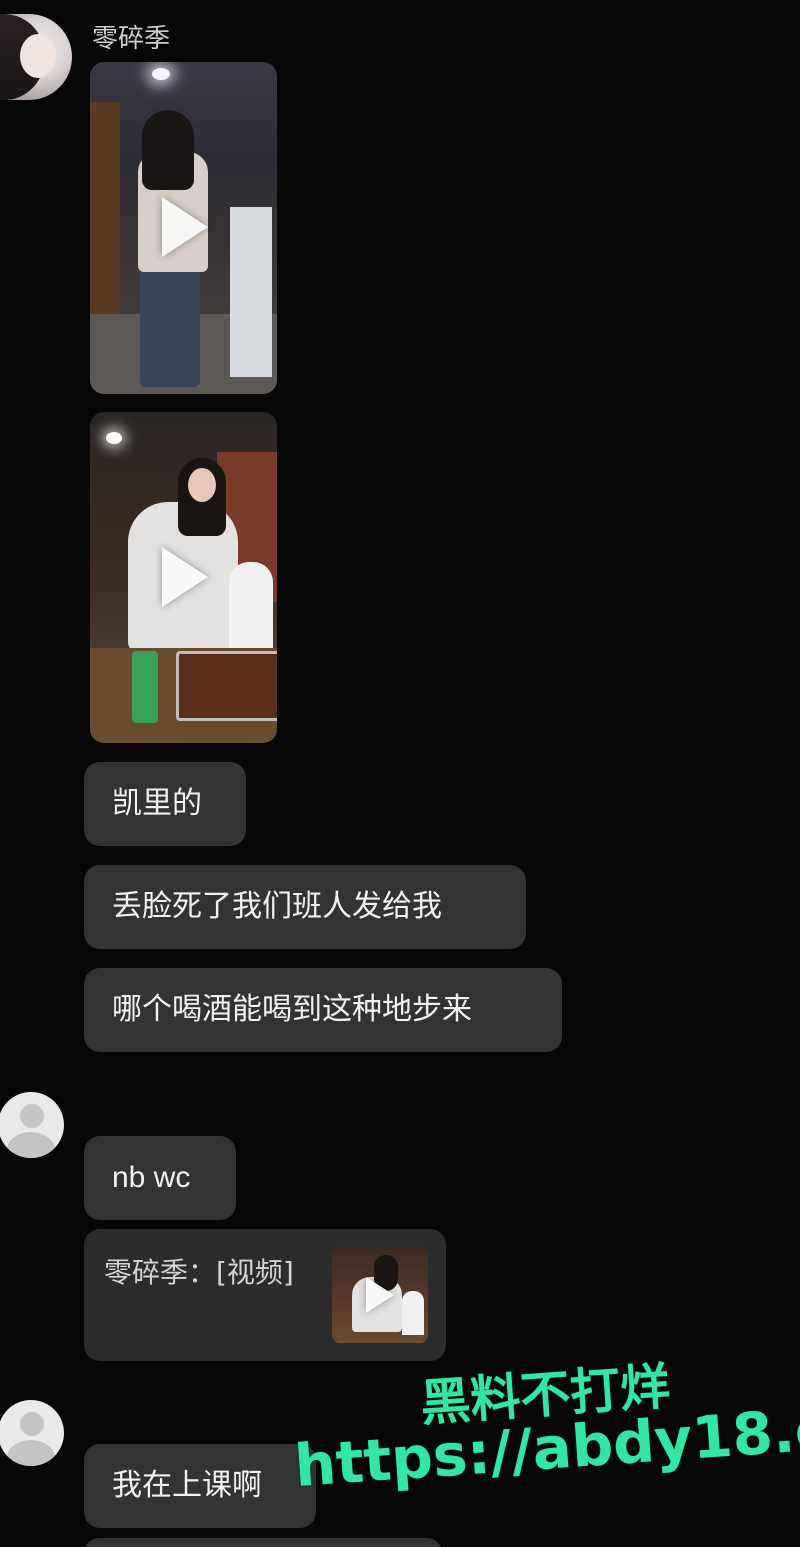  I want to click on scene-person-legs, so click(170, 324).